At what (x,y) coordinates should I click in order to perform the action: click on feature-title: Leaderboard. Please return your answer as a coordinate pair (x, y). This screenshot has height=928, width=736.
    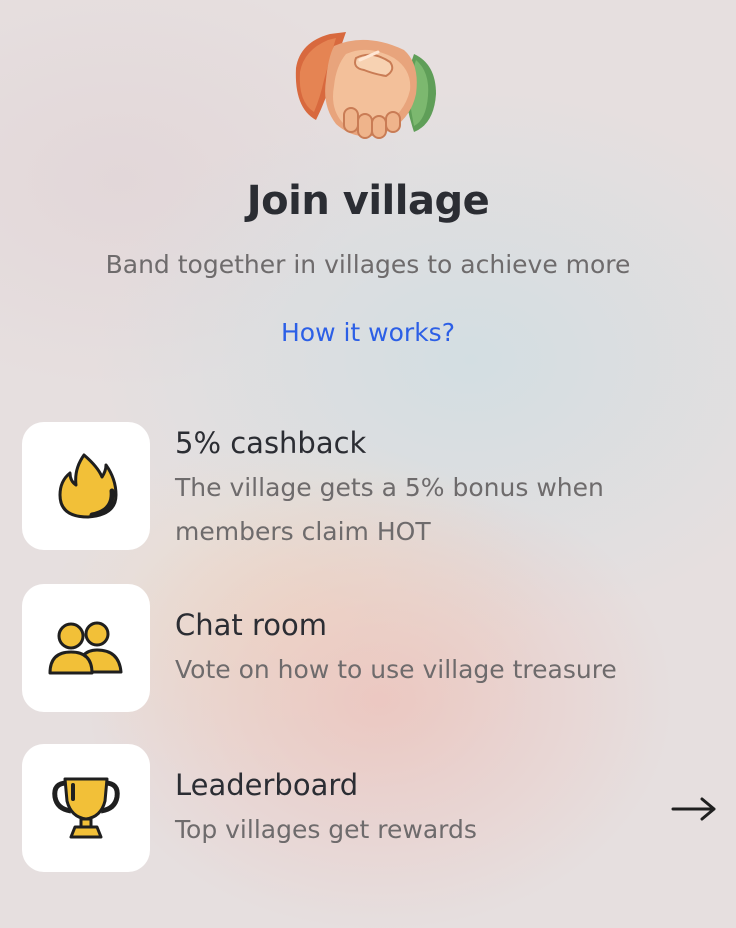
    Looking at the image, I should click on (267, 785).